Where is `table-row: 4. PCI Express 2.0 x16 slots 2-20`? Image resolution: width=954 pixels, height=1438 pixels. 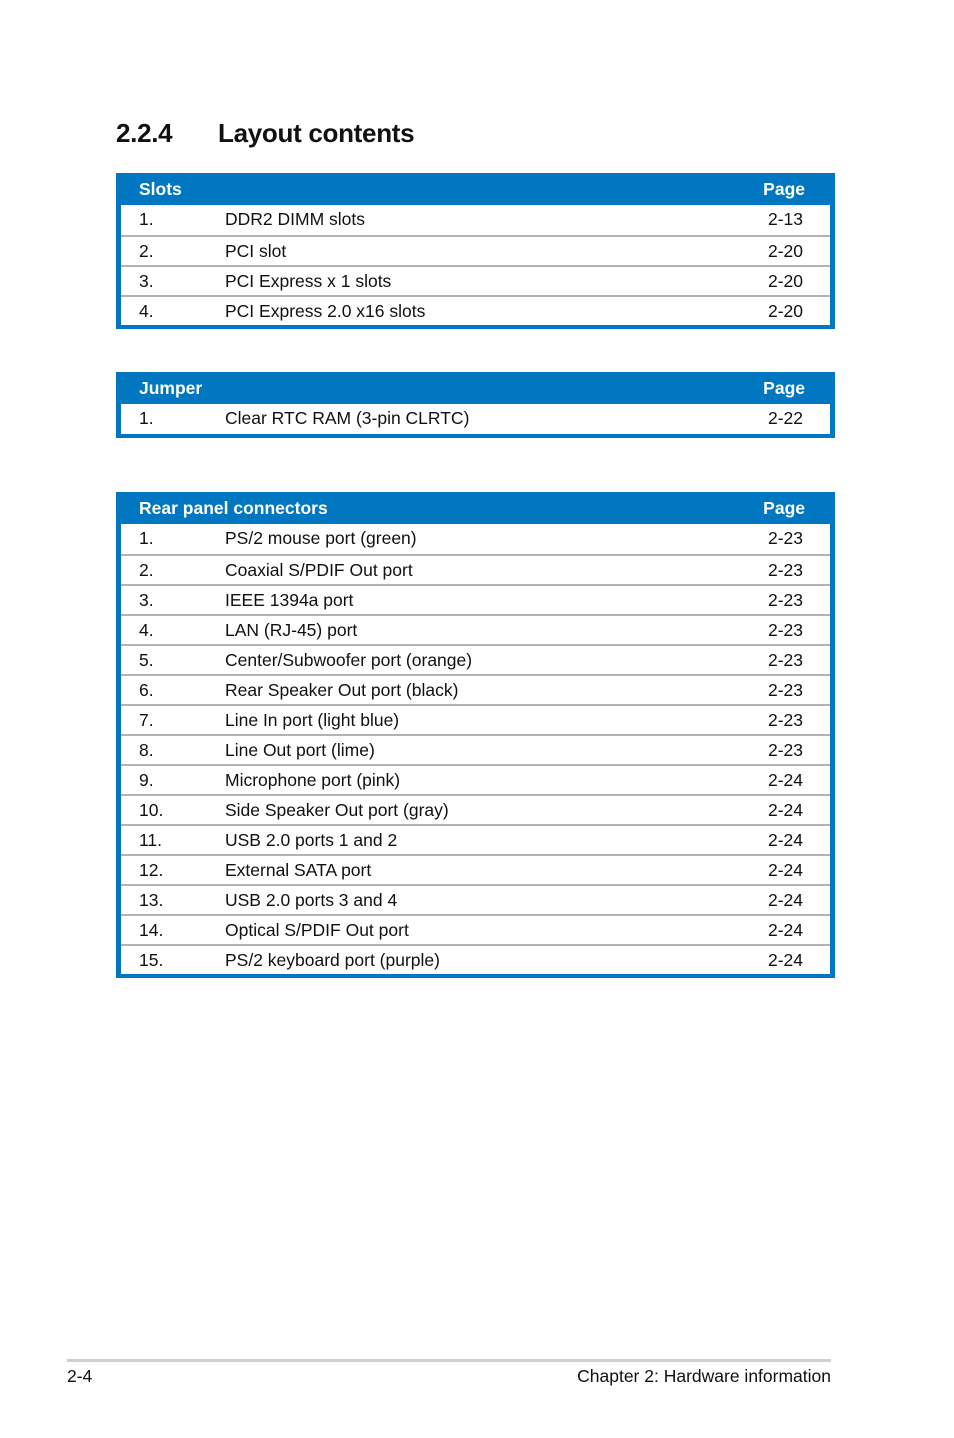
table-row: 4. PCI Express 2.0 x16 slots 2-20 is located at coordinates (475, 310).